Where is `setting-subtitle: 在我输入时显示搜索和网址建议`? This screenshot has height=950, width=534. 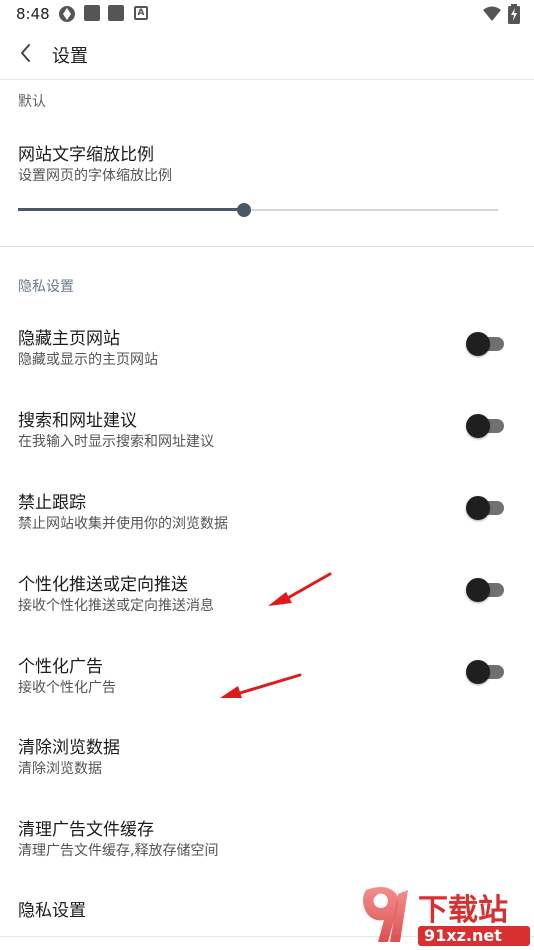 setting-subtitle: 在我输入时显示搜索和网址建议 is located at coordinates (116, 442).